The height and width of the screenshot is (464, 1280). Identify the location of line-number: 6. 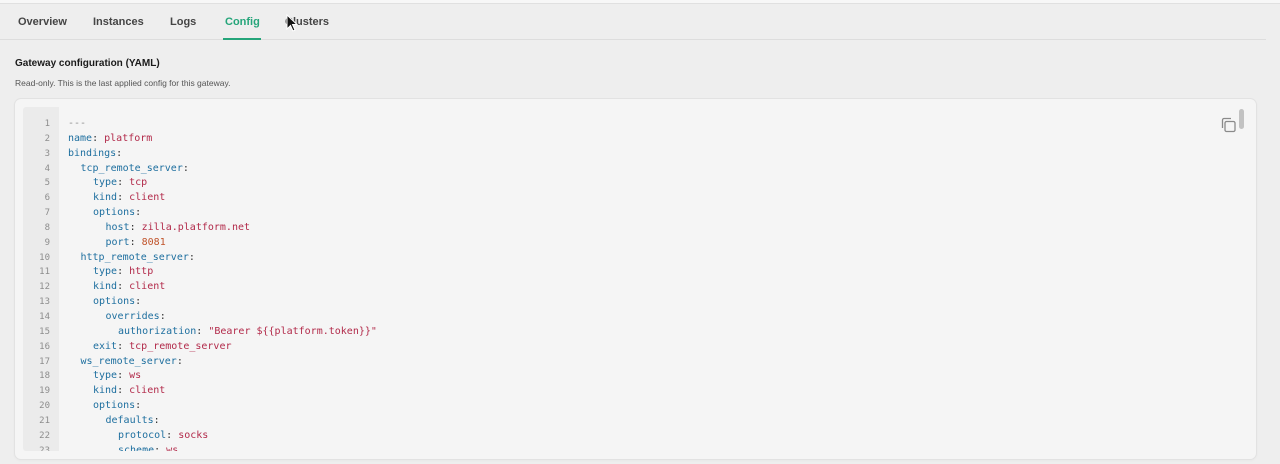
(47, 198).